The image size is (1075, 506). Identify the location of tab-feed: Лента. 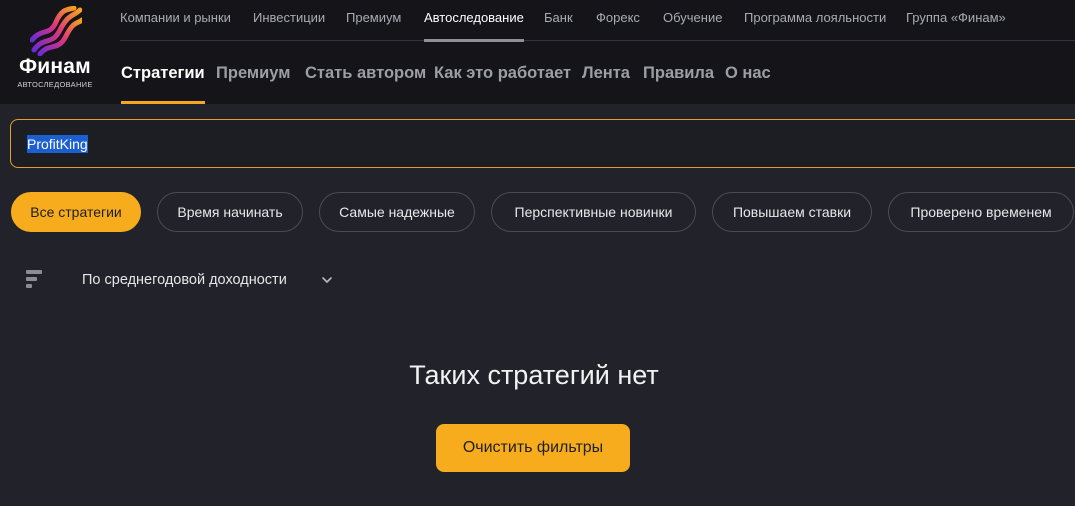
(606, 84).